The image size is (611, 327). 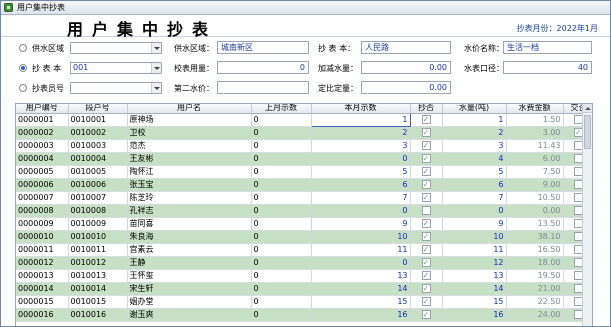 What do you see at coordinates (474, 133) in the screenshot?
I see `cell-water: 2` at bounding box center [474, 133].